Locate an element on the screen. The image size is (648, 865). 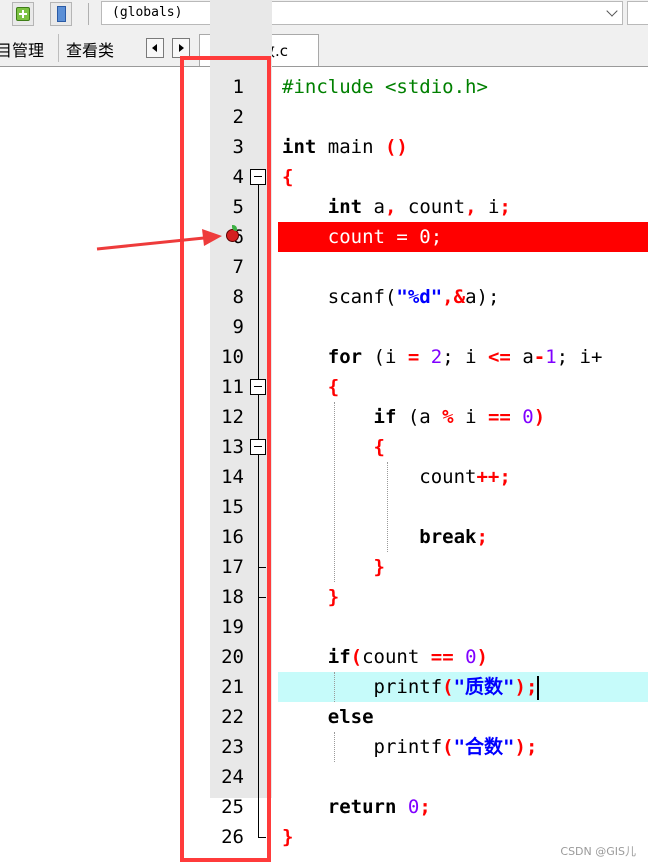
annotation-arrow-icon is located at coordinates (159, 240).